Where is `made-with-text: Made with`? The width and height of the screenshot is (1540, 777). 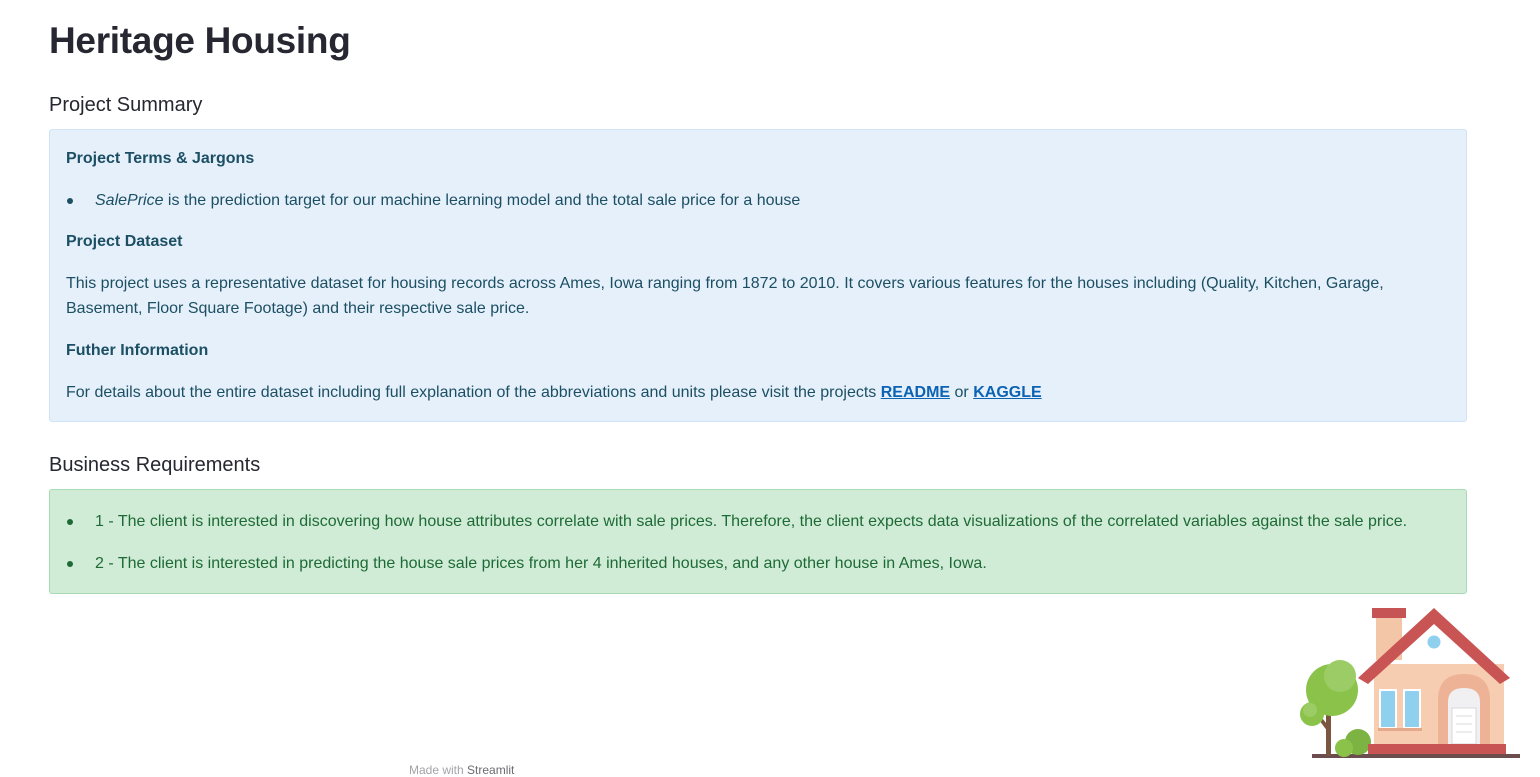
made-with-text: Made with is located at coordinates (438, 770).